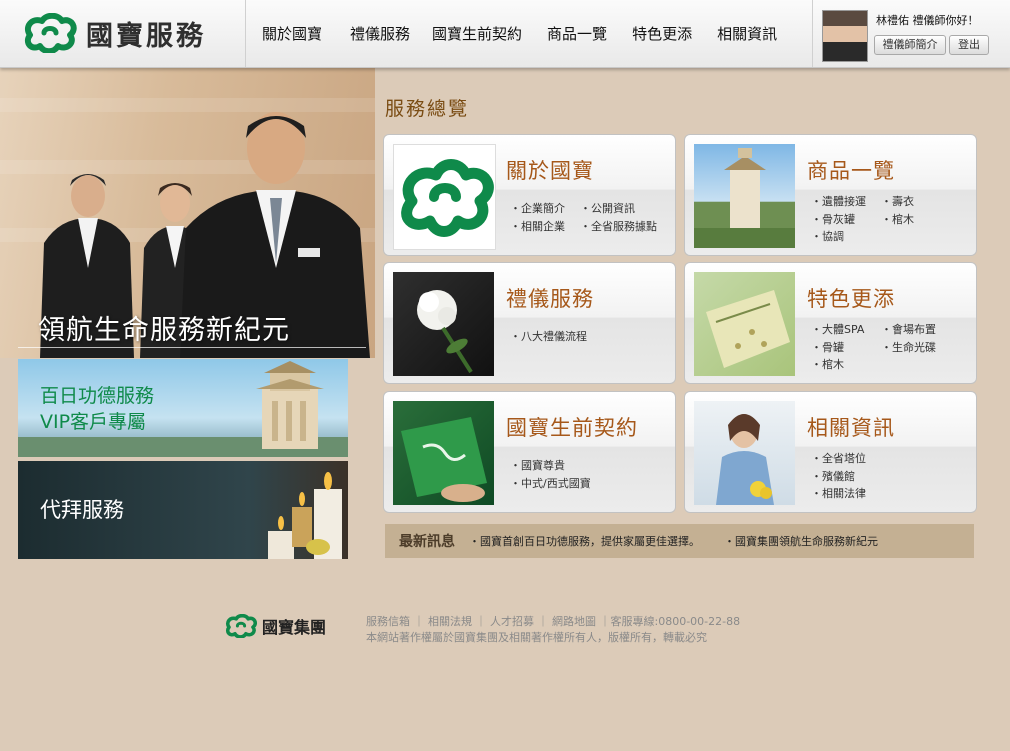  Describe the element at coordinates (838, 201) in the screenshot. I see `link-body-transport: ・遺體接運` at that location.